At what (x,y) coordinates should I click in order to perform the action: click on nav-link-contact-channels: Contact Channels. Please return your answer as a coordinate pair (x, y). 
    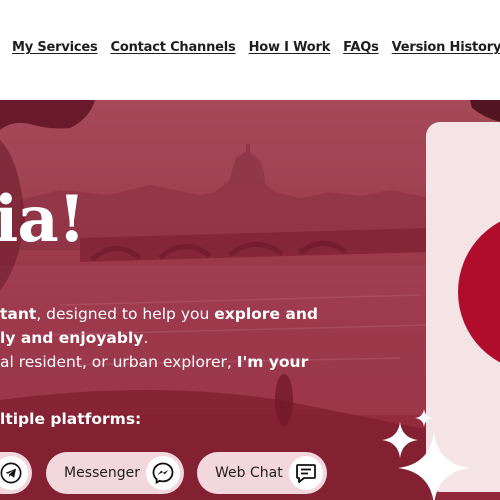
    Looking at the image, I should click on (173, 47).